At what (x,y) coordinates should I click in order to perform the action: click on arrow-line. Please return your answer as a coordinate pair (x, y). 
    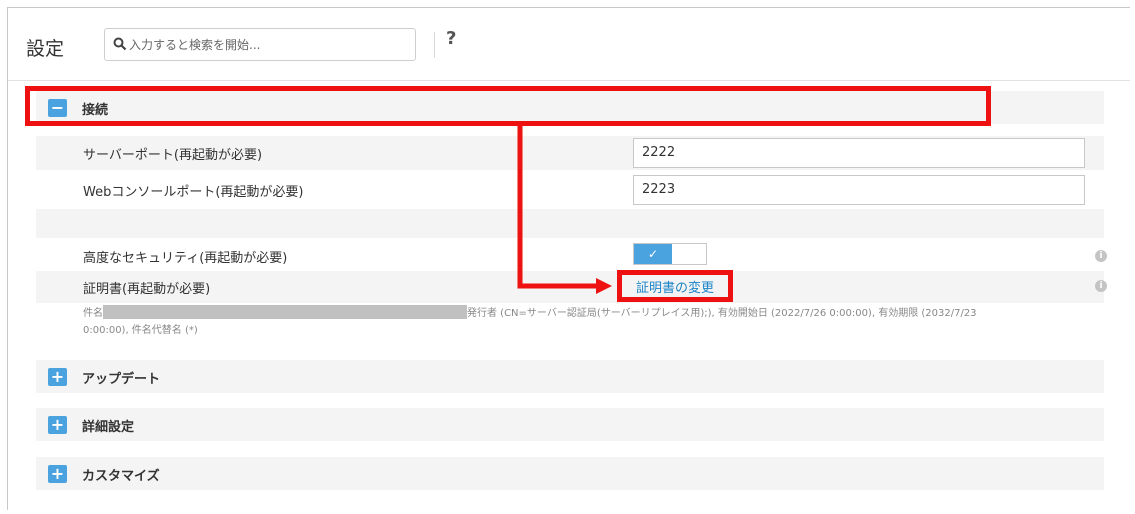
    Looking at the image, I should click on (557, 207).